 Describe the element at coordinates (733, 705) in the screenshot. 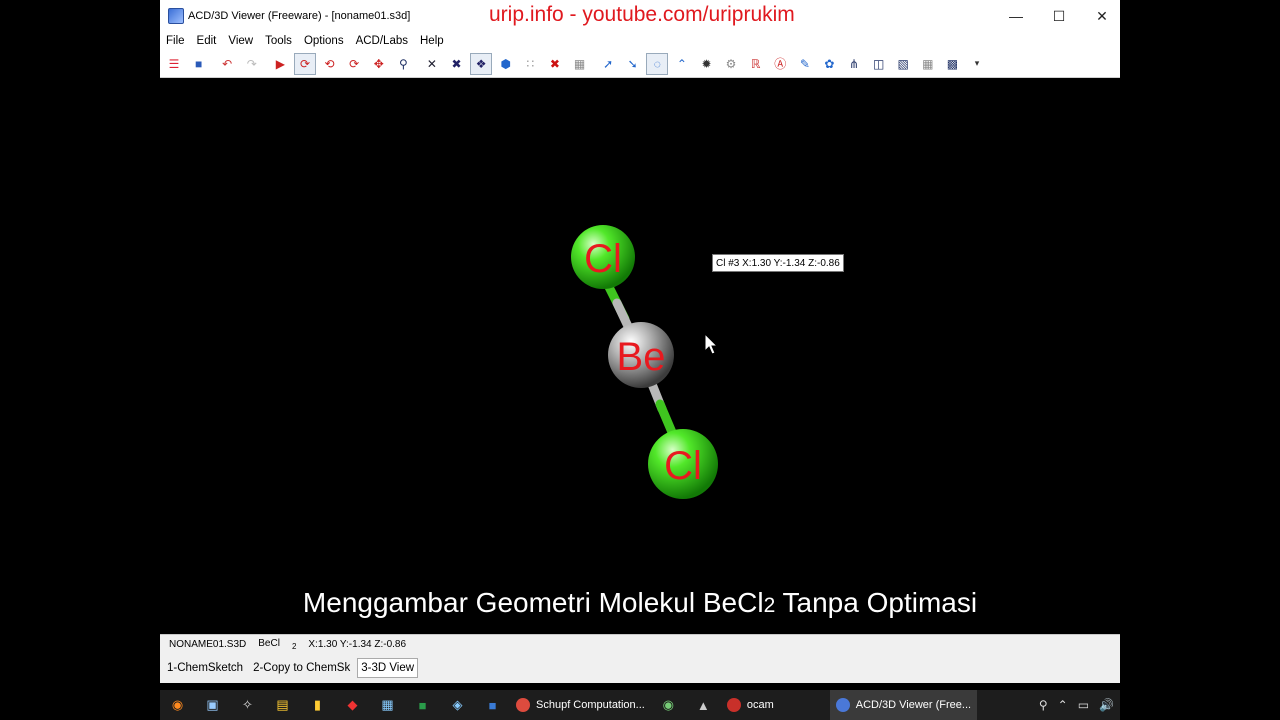

I see `ocam-icon` at that location.